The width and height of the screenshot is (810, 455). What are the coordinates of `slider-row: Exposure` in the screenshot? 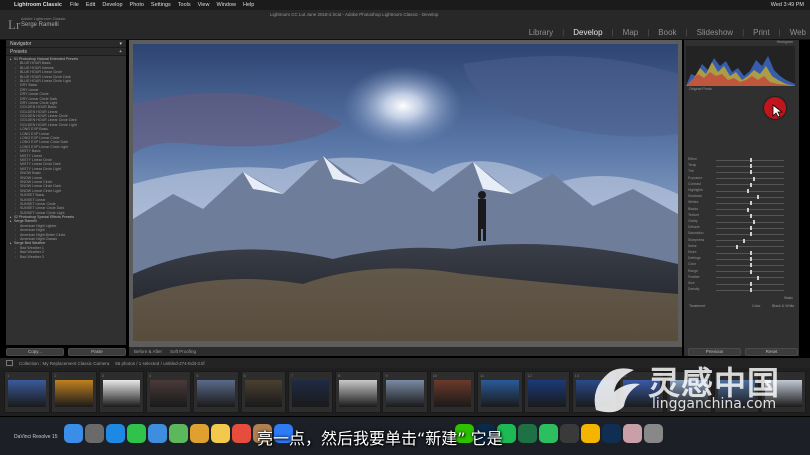 It's located at (742, 178).